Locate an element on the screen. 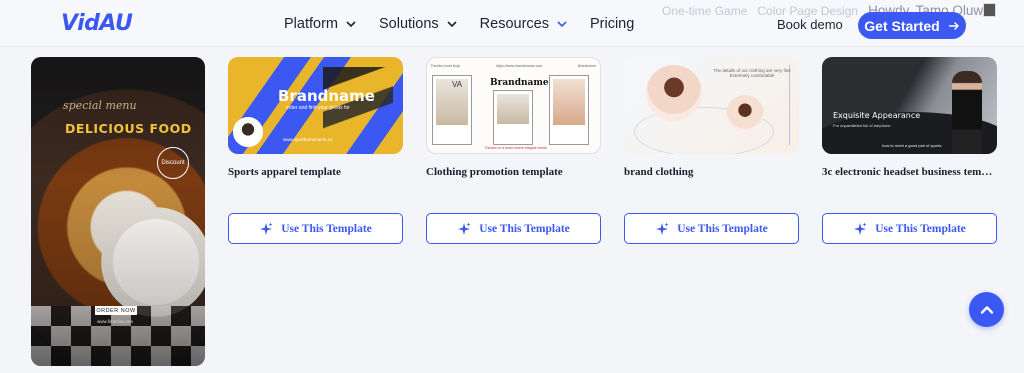 Image resolution: width=1024 pixels, height=373 pixels. template-name: Sports apparel template is located at coordinates (284, 172).